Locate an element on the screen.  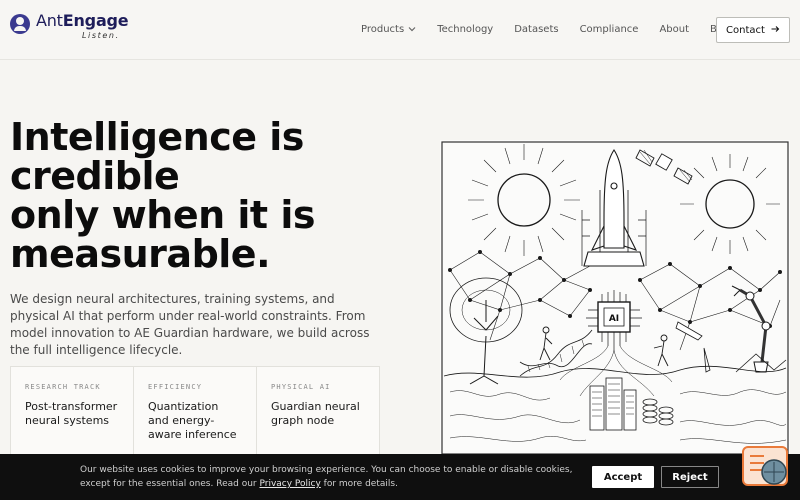
nav-item-compliance: Compliance is located at coordinates (609, 29).